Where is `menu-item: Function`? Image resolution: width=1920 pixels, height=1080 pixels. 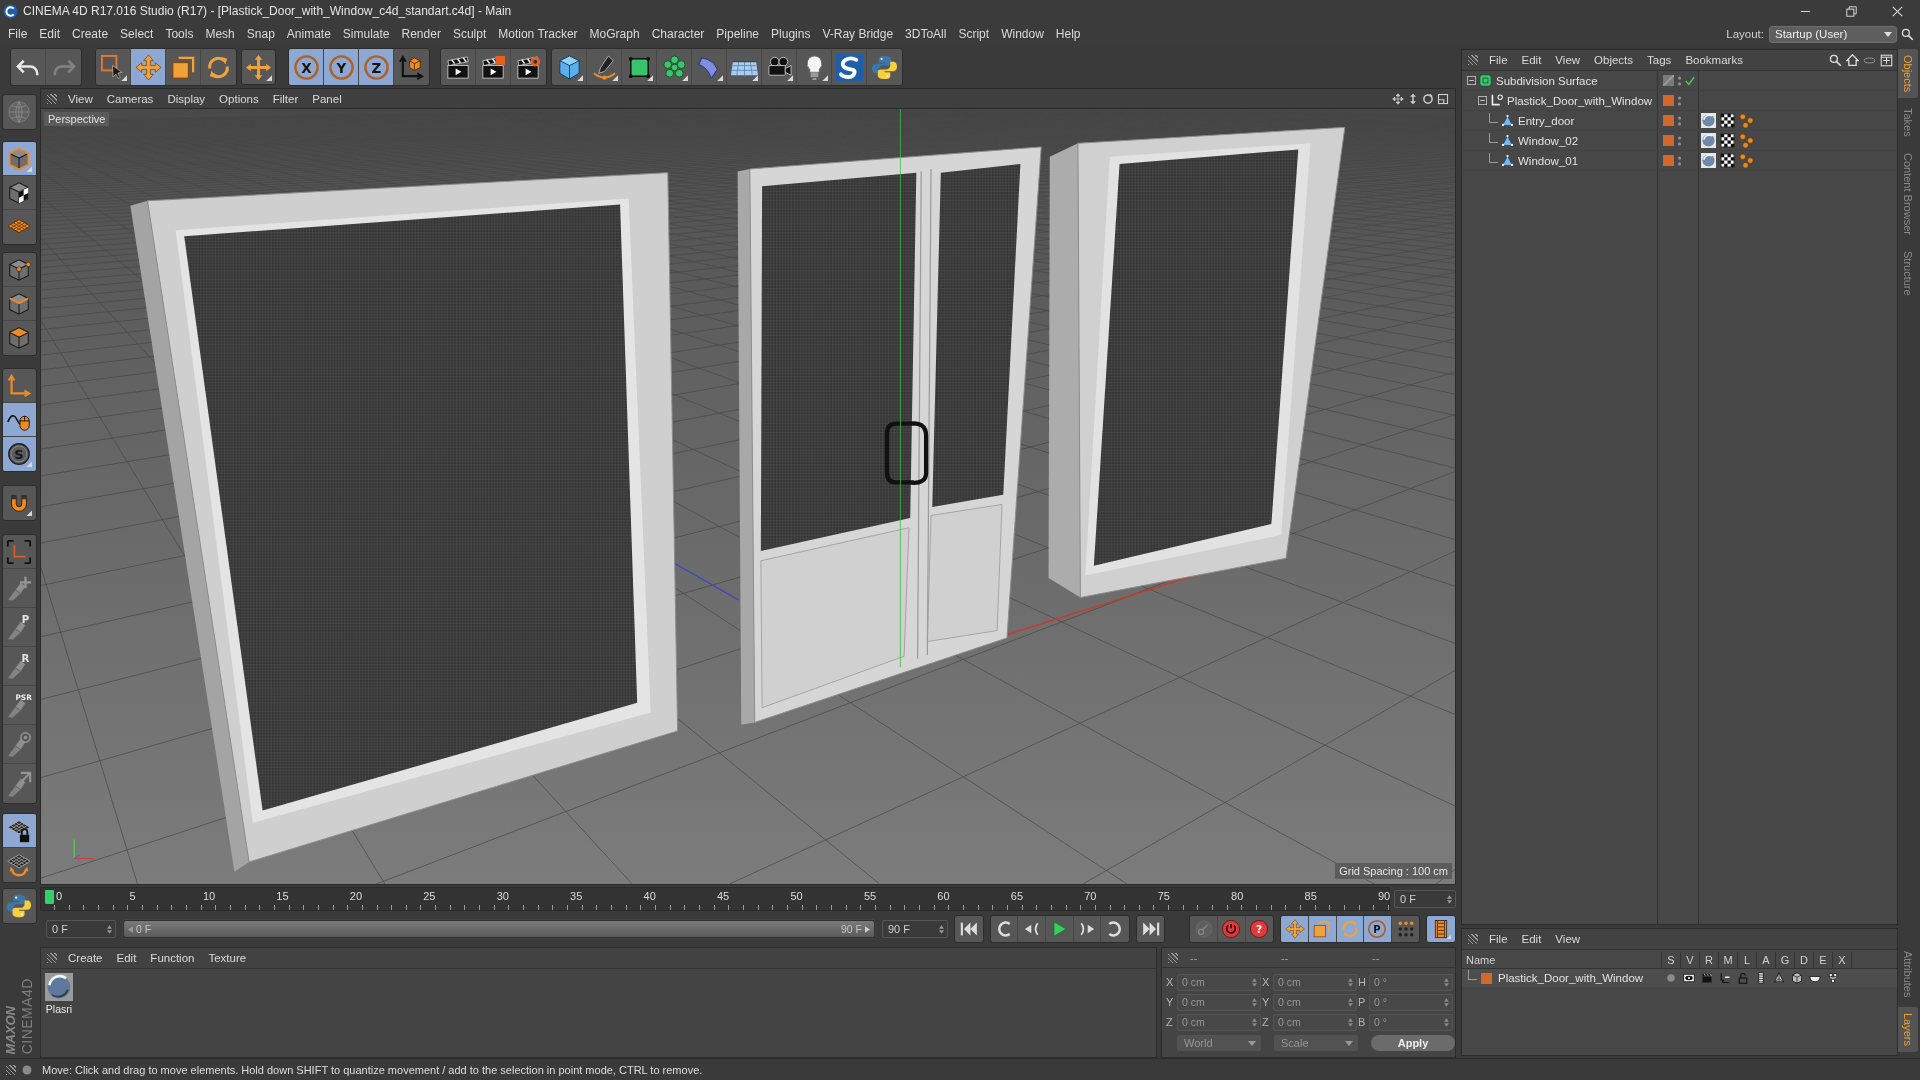 menu-item: Function is located at coordinates (172, 958).